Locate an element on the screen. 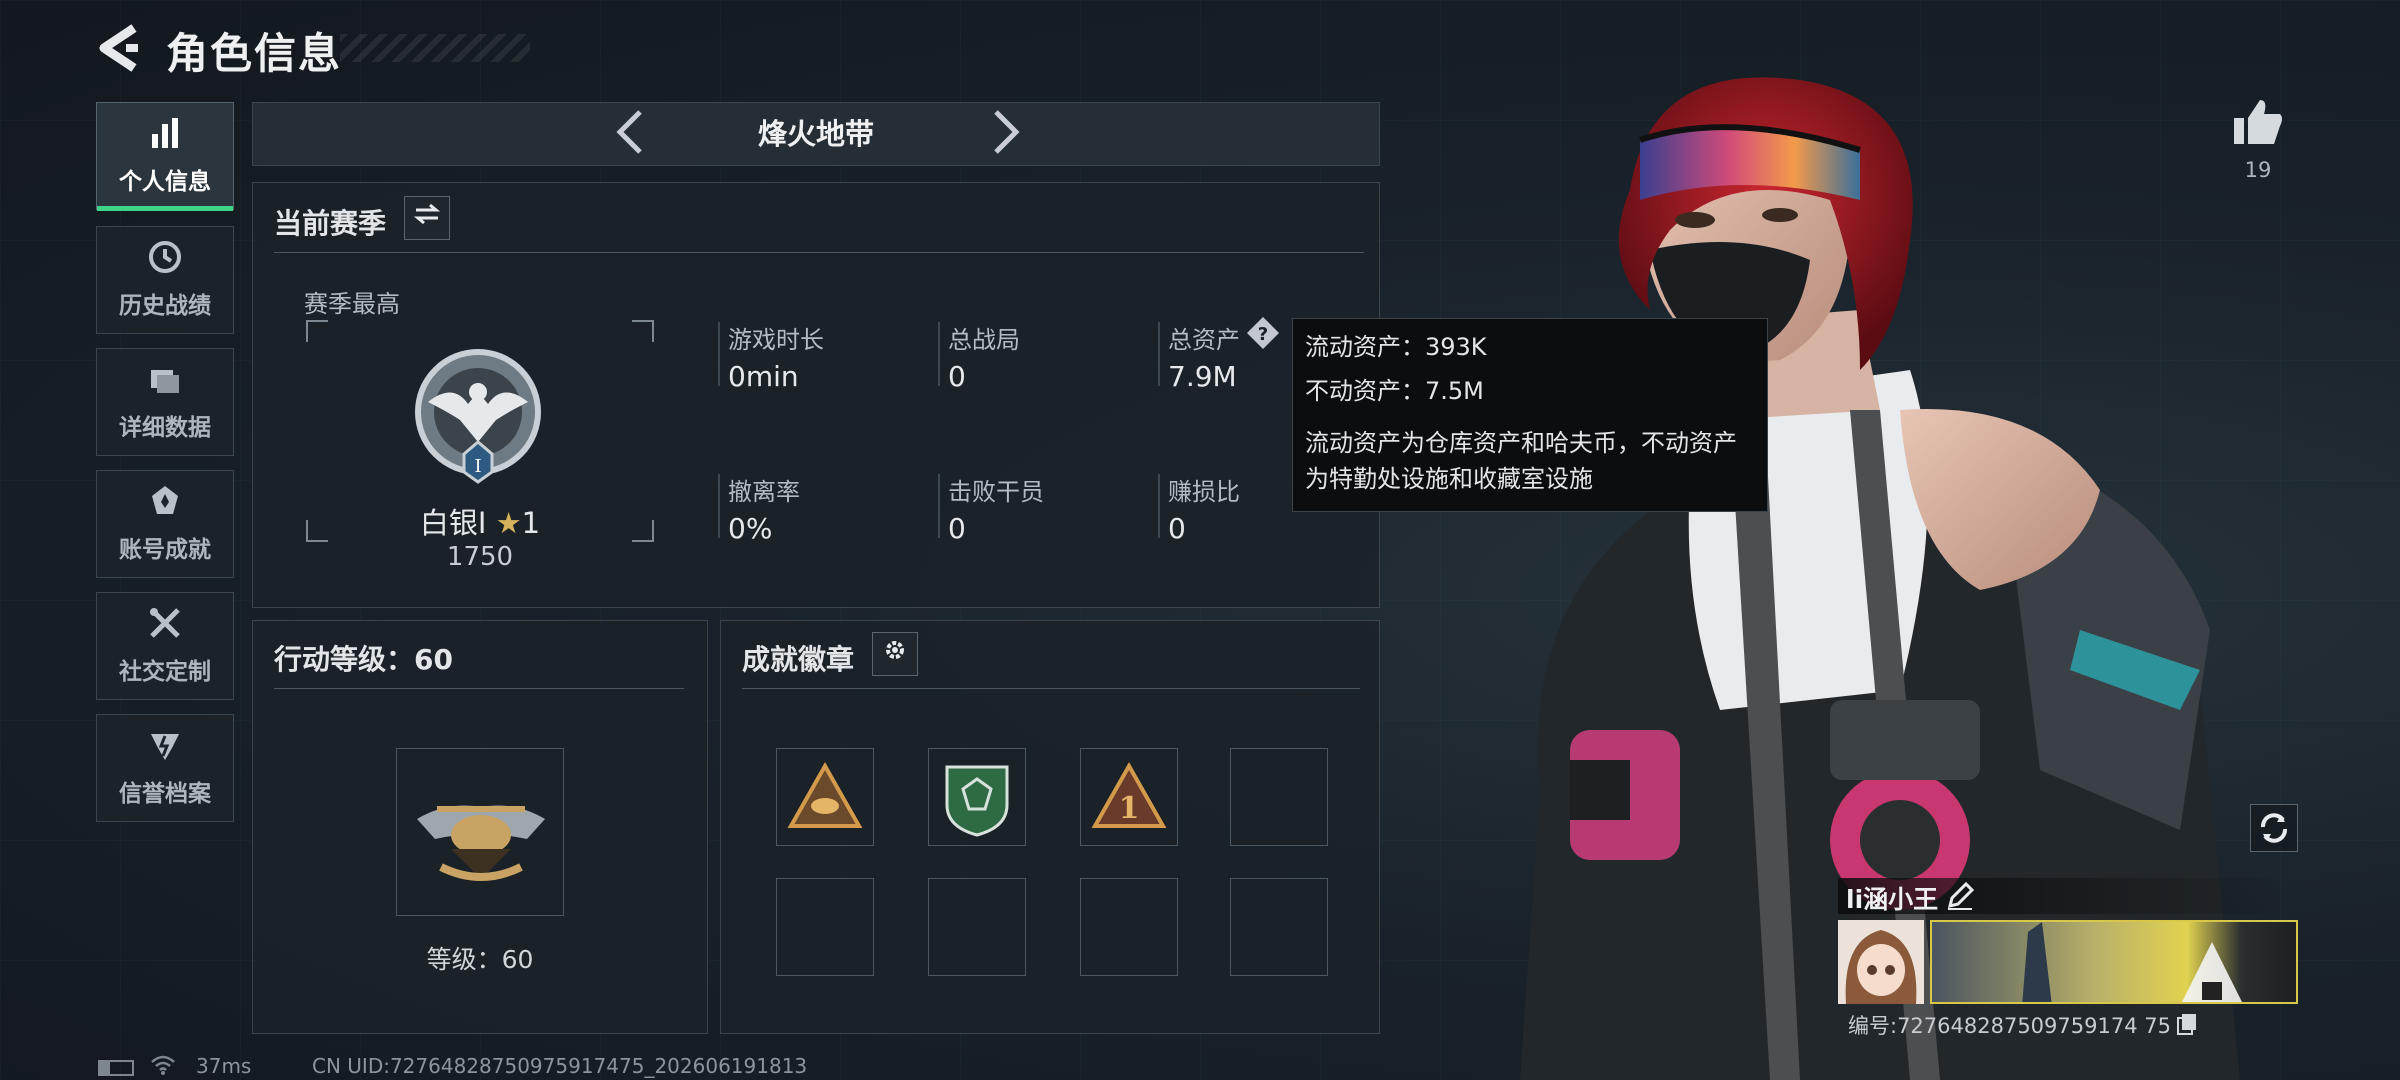 This screenshot has height=1080, width=2400. thumbs-up-icon is located at coordinates (2258, 122).